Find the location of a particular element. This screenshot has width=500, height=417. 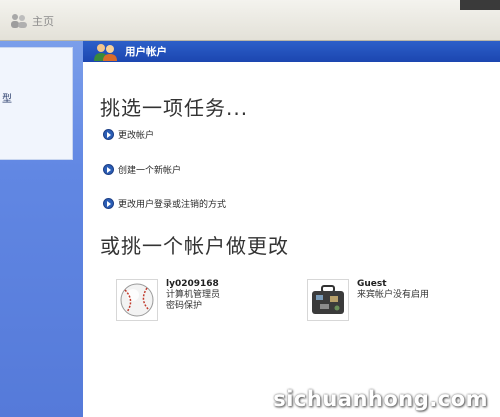

account-info: Guest 来宾帐户没有启用 is located at coordinates (393, 300).